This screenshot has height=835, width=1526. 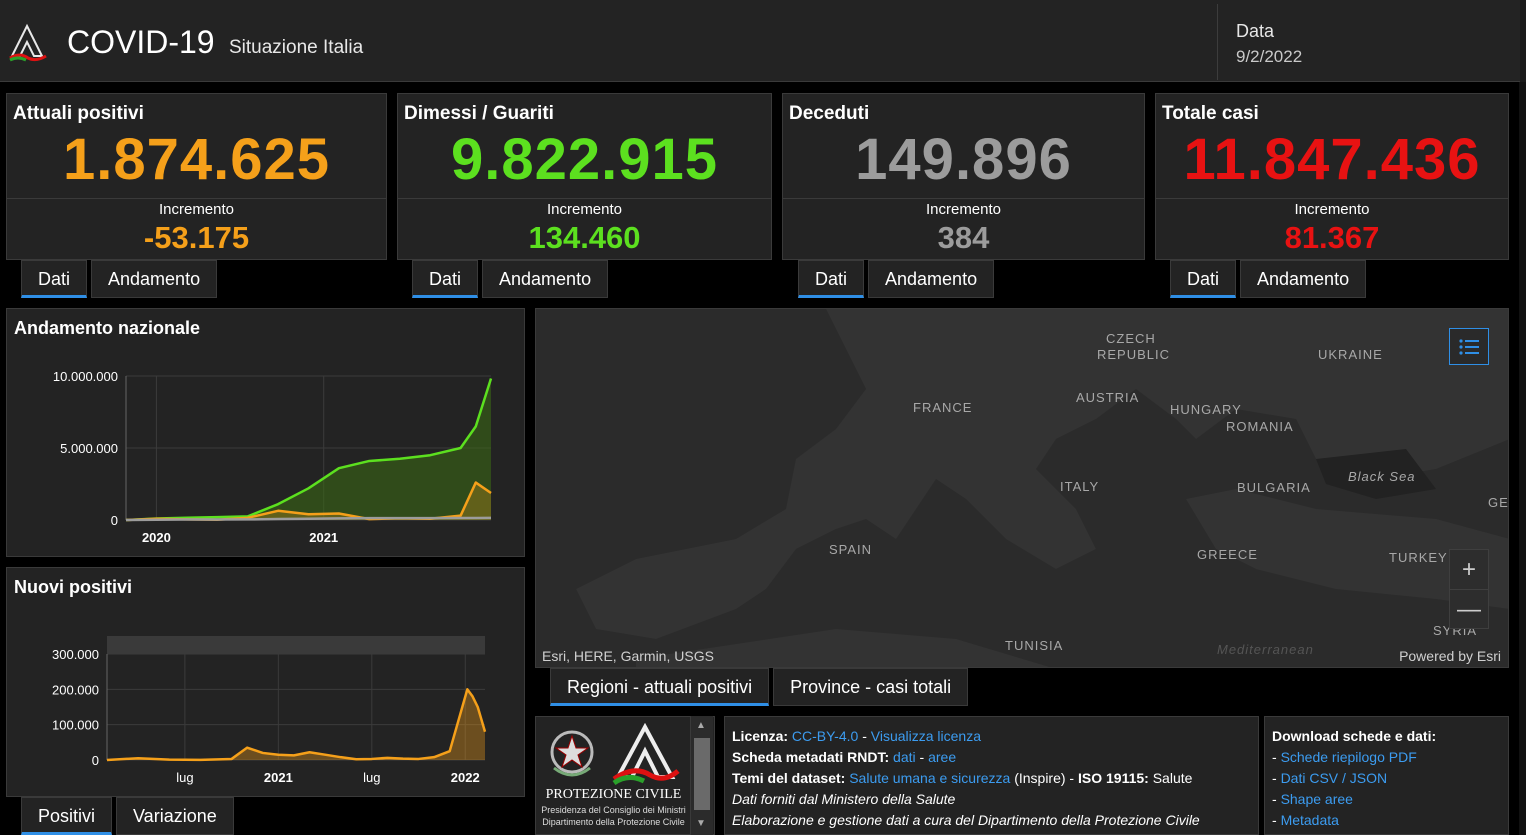 What do you see at coordinates (844, 799) in the screenshot?
I see `info-line-ministero: Dati forniti dal Ministero della Salute` at bounding box center [844, 799].